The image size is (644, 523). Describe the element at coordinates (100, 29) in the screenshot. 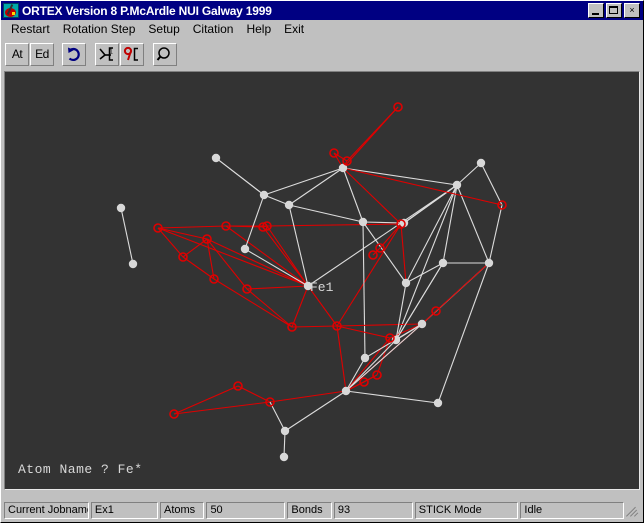

I see `menu-item-rotation-step: Rotation Step` at that location.